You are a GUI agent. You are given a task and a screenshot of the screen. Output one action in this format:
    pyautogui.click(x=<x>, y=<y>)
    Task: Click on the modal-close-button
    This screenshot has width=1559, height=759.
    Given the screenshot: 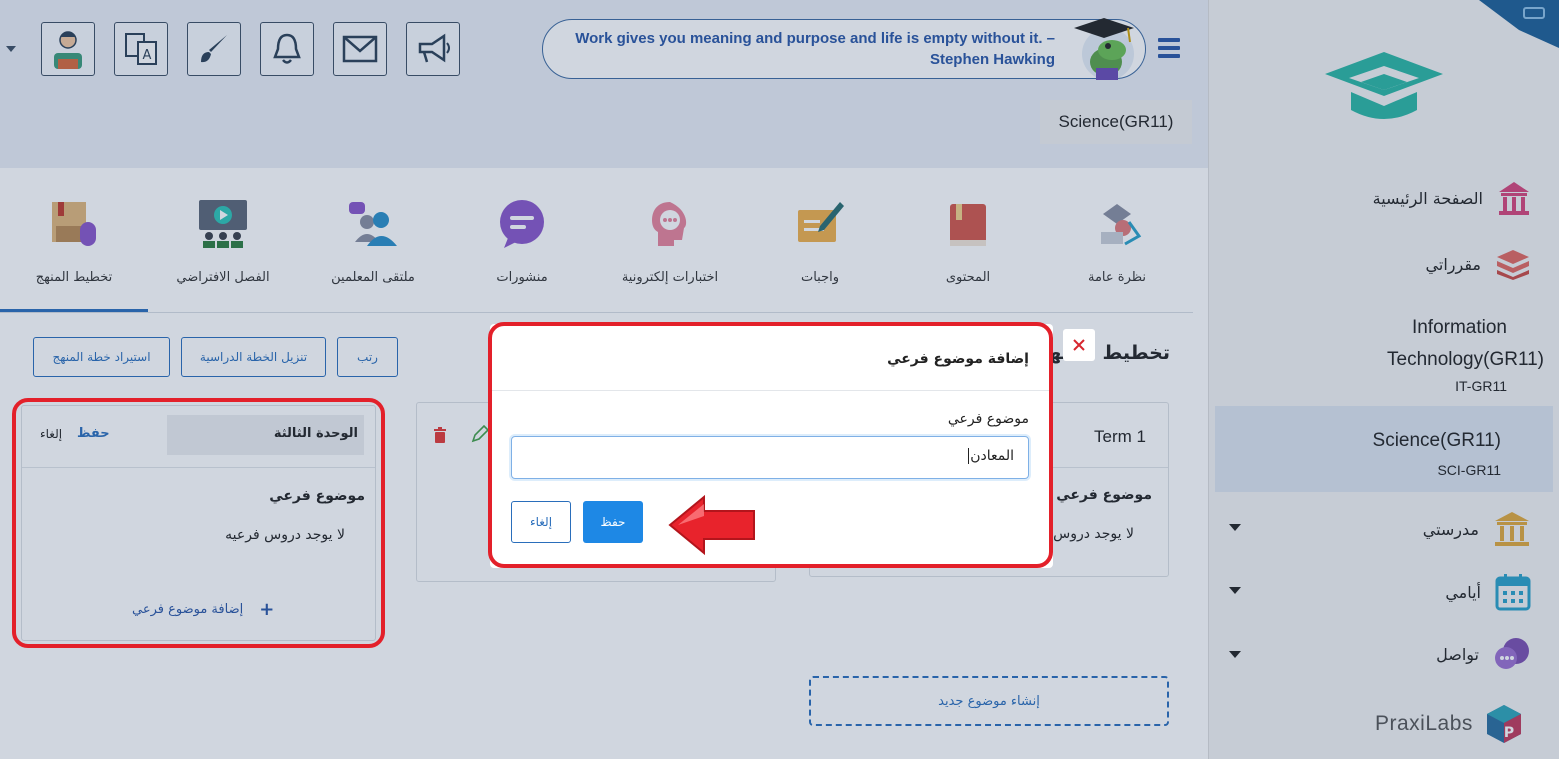 What is the action you would take?
    pyautogui.click(x=1079, y=345)
    